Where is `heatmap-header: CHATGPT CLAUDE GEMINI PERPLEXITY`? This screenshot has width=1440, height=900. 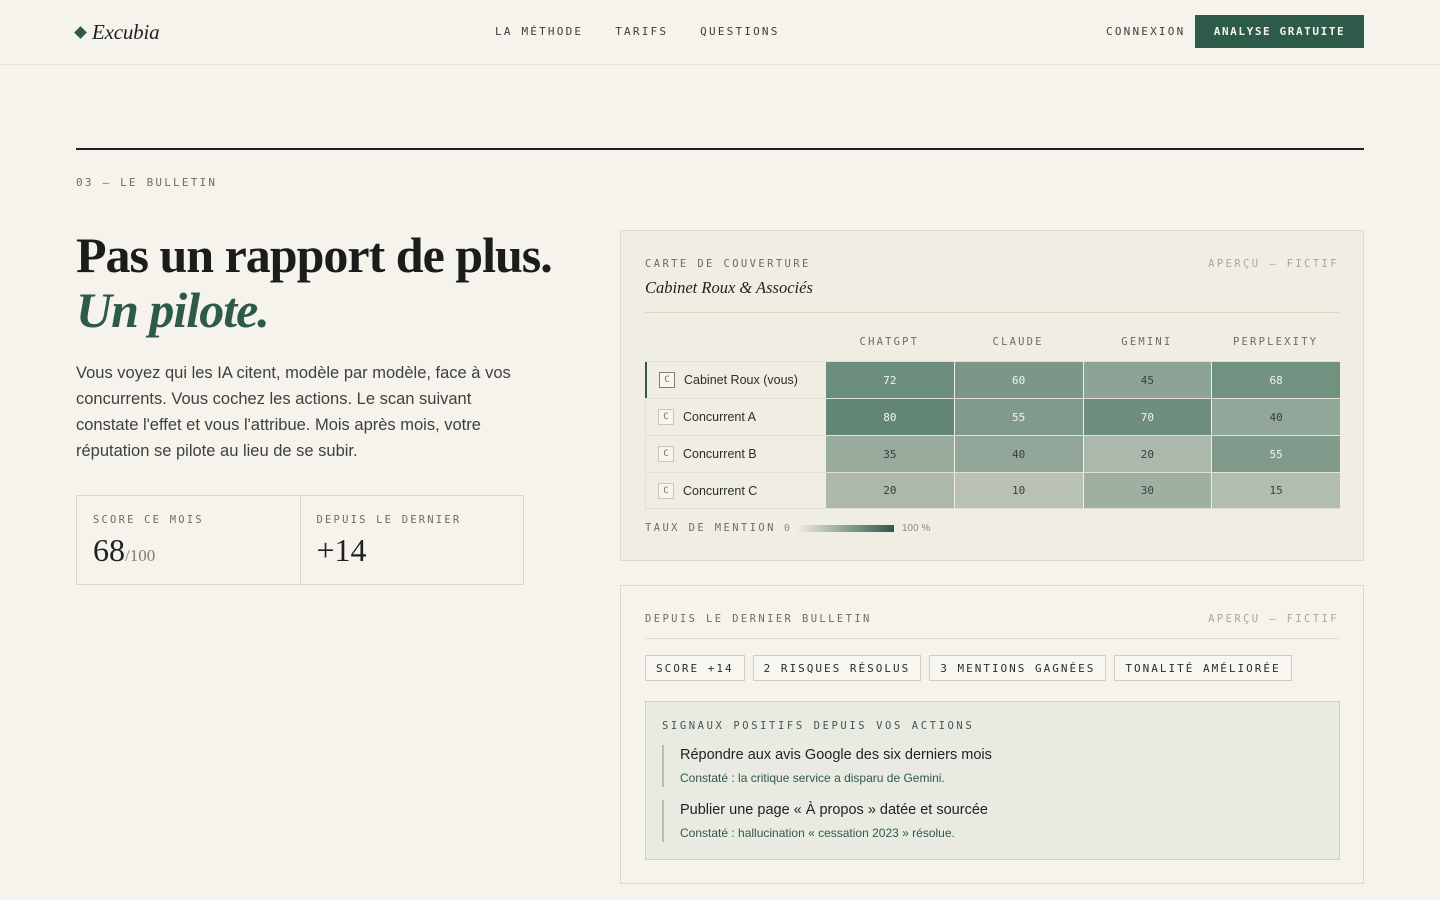 heatmap-header: CHATGPT CLAUDE GEMINI PERPLEXITY is located at coordinates (992, 346).